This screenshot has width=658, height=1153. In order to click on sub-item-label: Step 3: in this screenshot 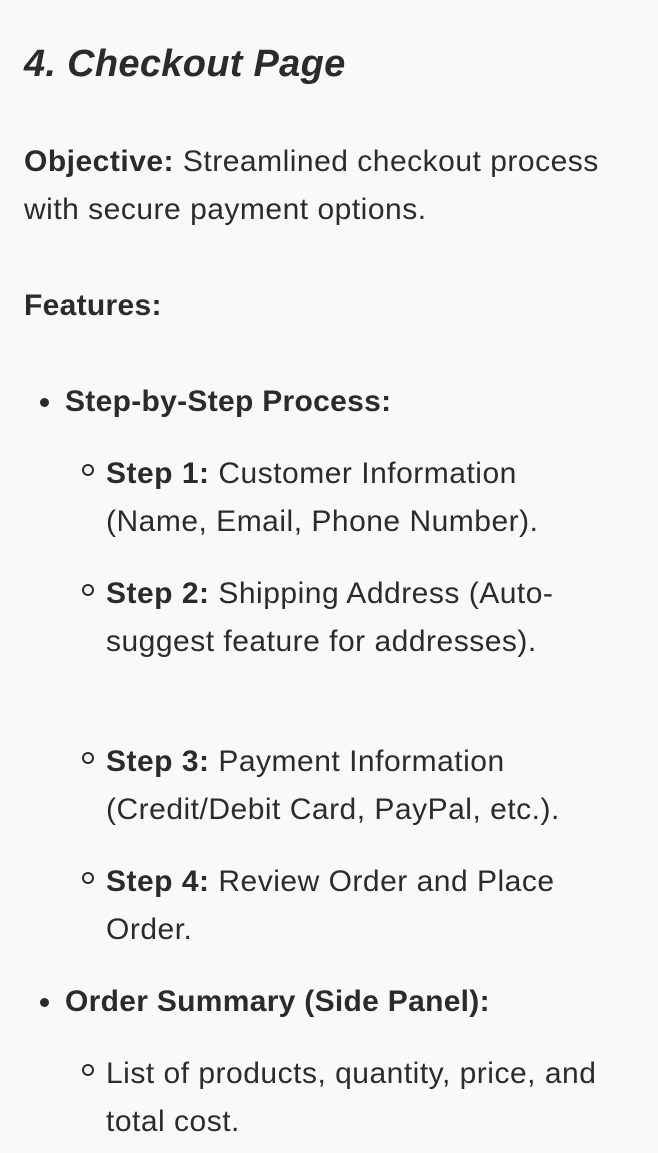, I will do `click(158, 761)`.